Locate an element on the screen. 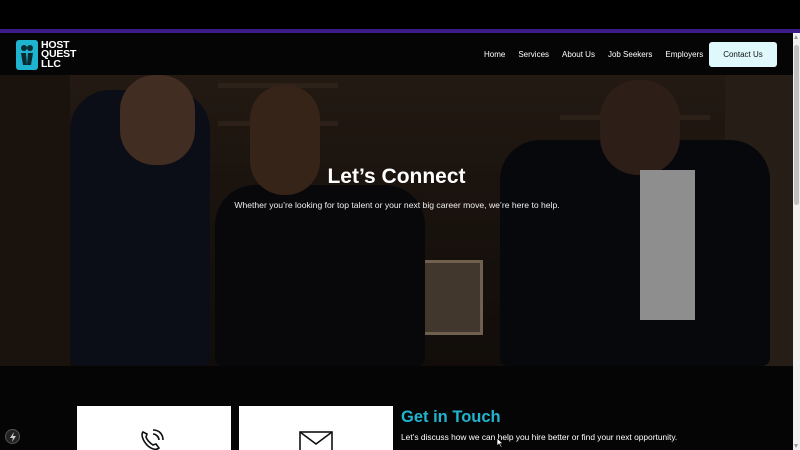  email-card is located at coordinates (316, 428).